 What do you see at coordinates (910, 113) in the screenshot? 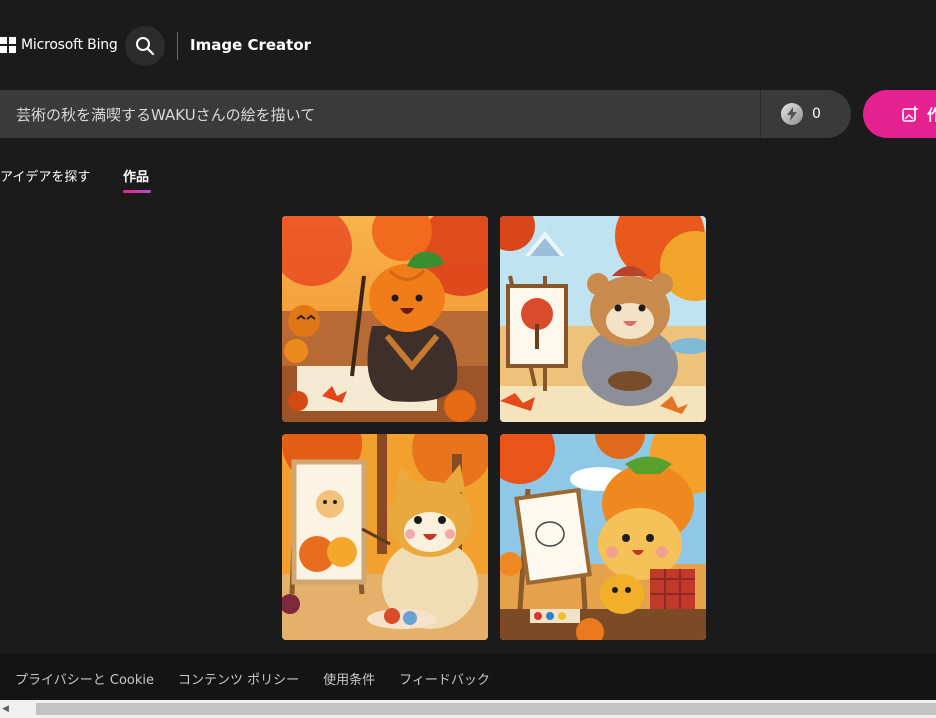
I see `image-sparkle-icon` at bounding box center [910, 113].